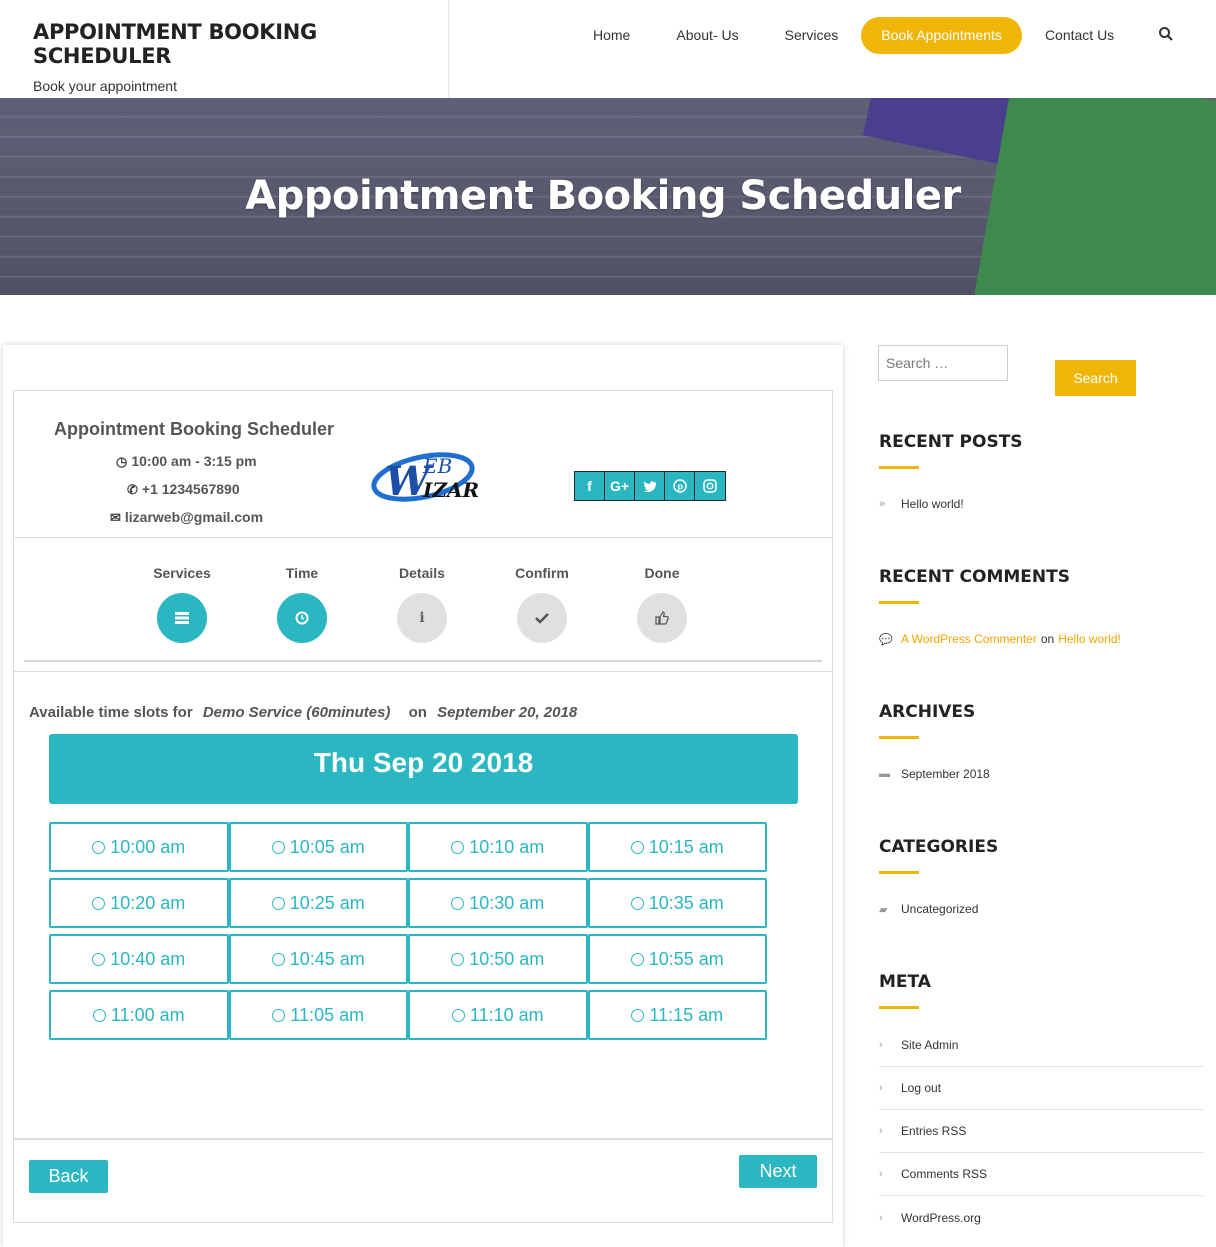 The height and width of the screenshot is (1247, 1216). Describe the element at coordinates (939, 909) in the screenshot. I see `category-link: Uncategorized` at that location.